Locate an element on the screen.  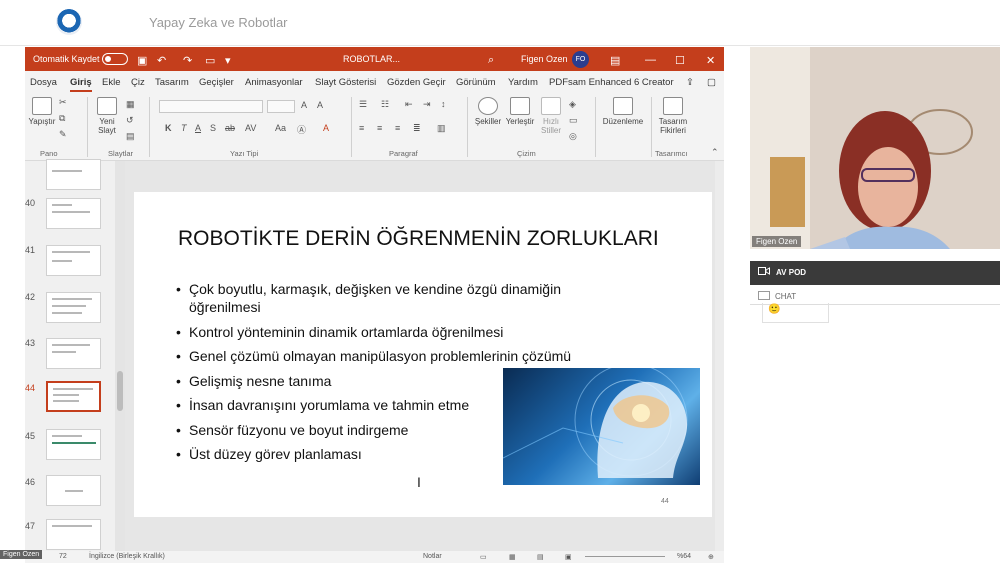
editing-search-icon is located at coordinates (623, 106).